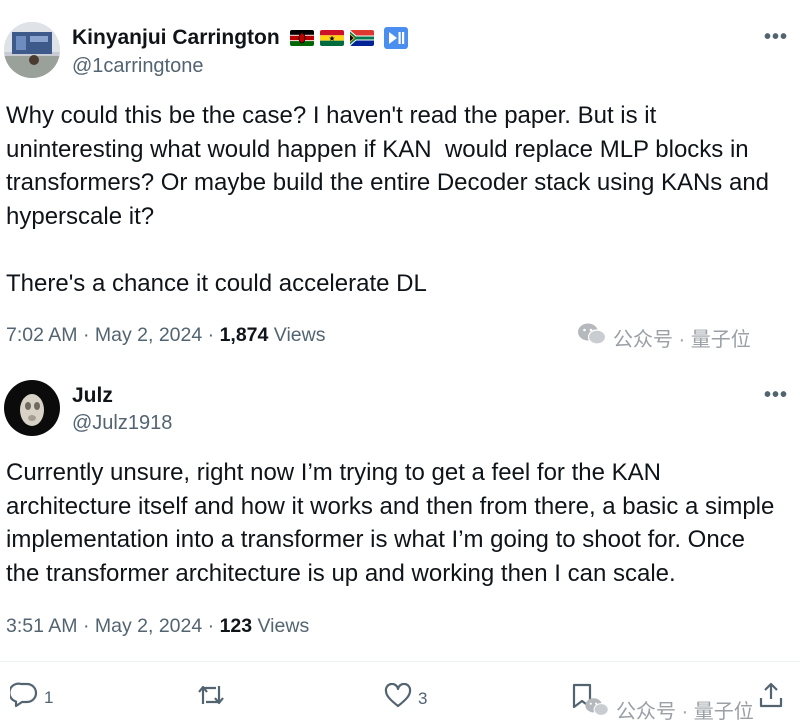 This screenshot has height=724, width=800. Describe the element at coordinates (423, 698) in the screenshot. I see `like-count: 3` at that location.